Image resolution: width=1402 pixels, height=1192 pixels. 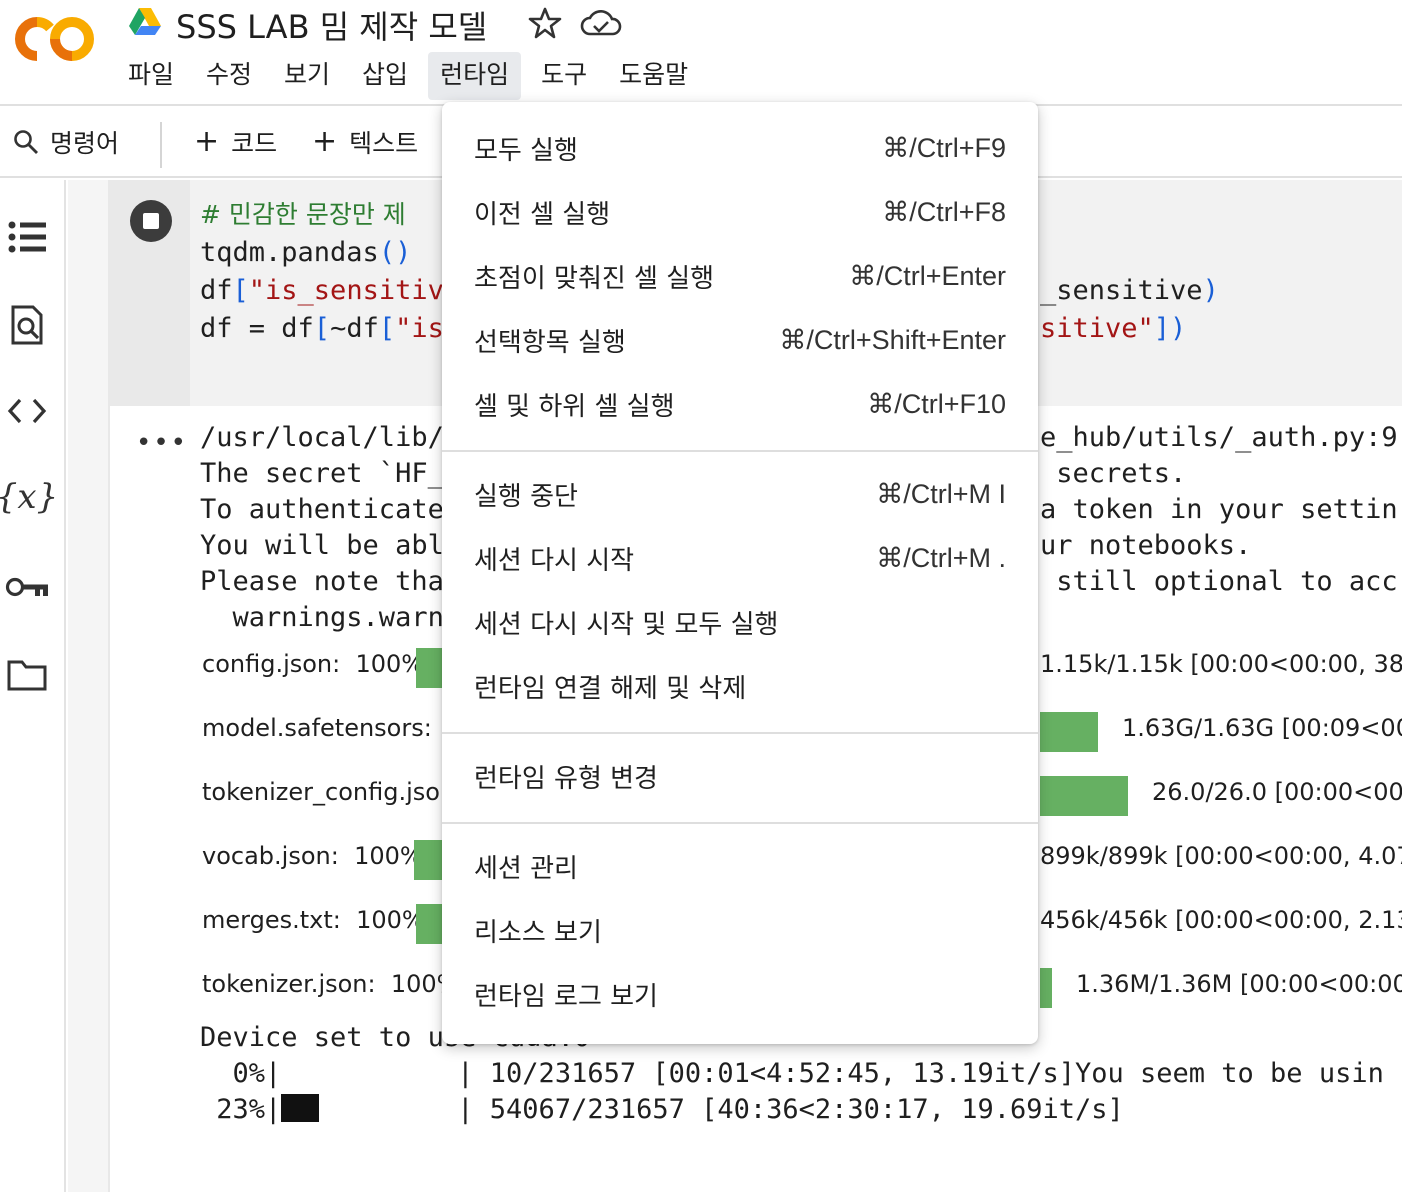 I want to click on code-line-1: # 민감한 문장만 제, so click(x=322, y=215).